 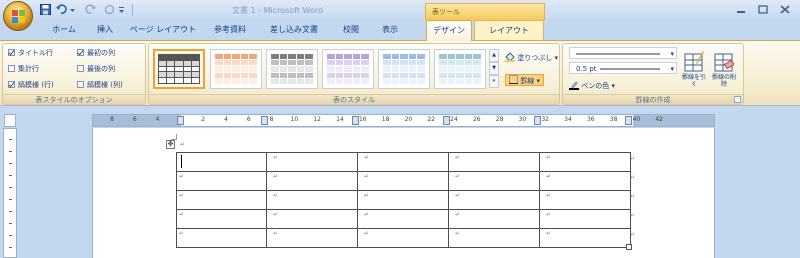 What do you see at coordinates (23, 69) in the screenshot?
I see `option-total-row: 集計行` at bounding box center [23, 69].